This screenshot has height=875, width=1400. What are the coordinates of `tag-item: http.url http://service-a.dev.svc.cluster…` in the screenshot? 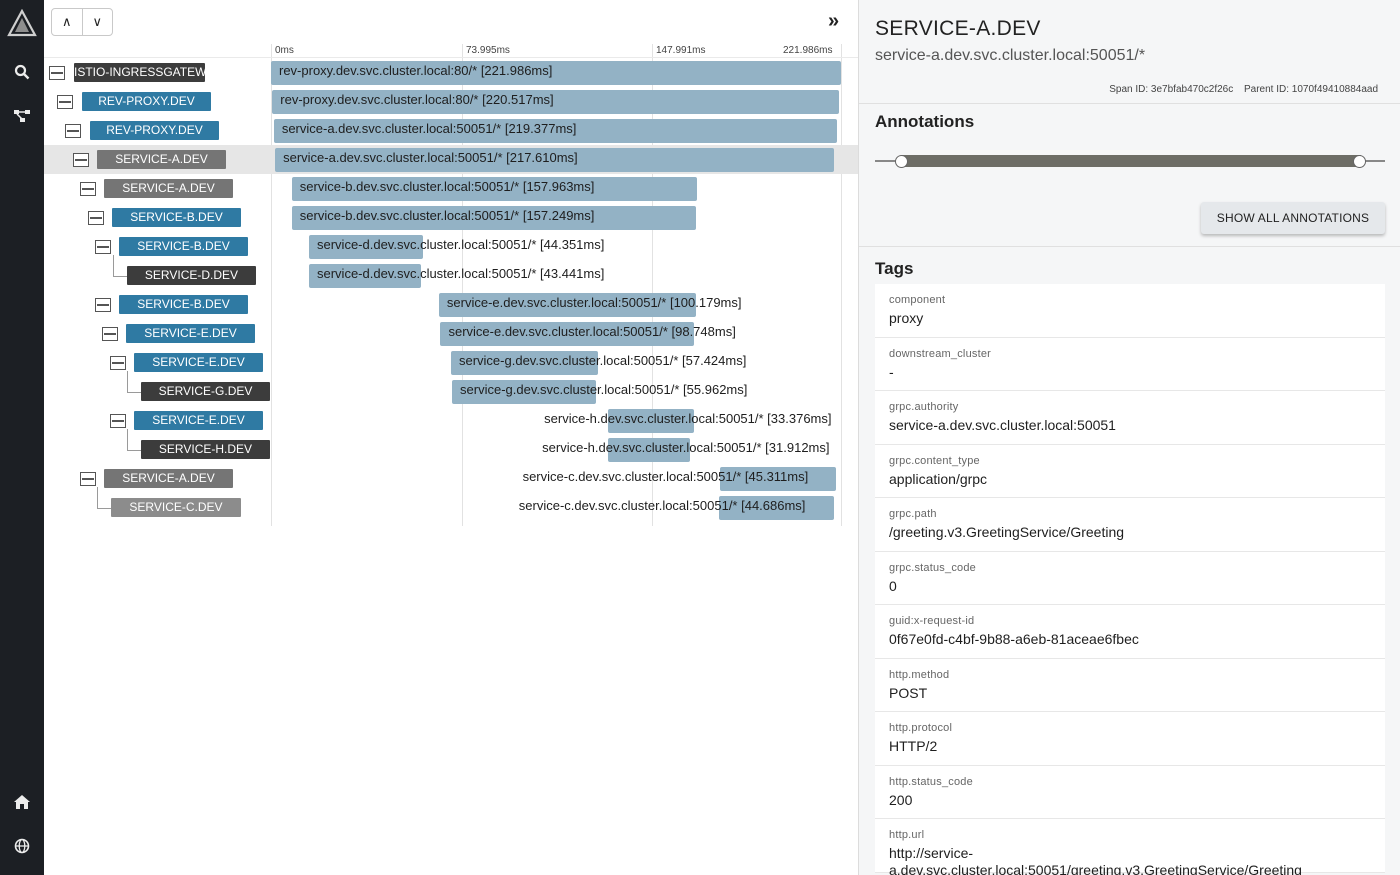 It's located at (1130, 847).